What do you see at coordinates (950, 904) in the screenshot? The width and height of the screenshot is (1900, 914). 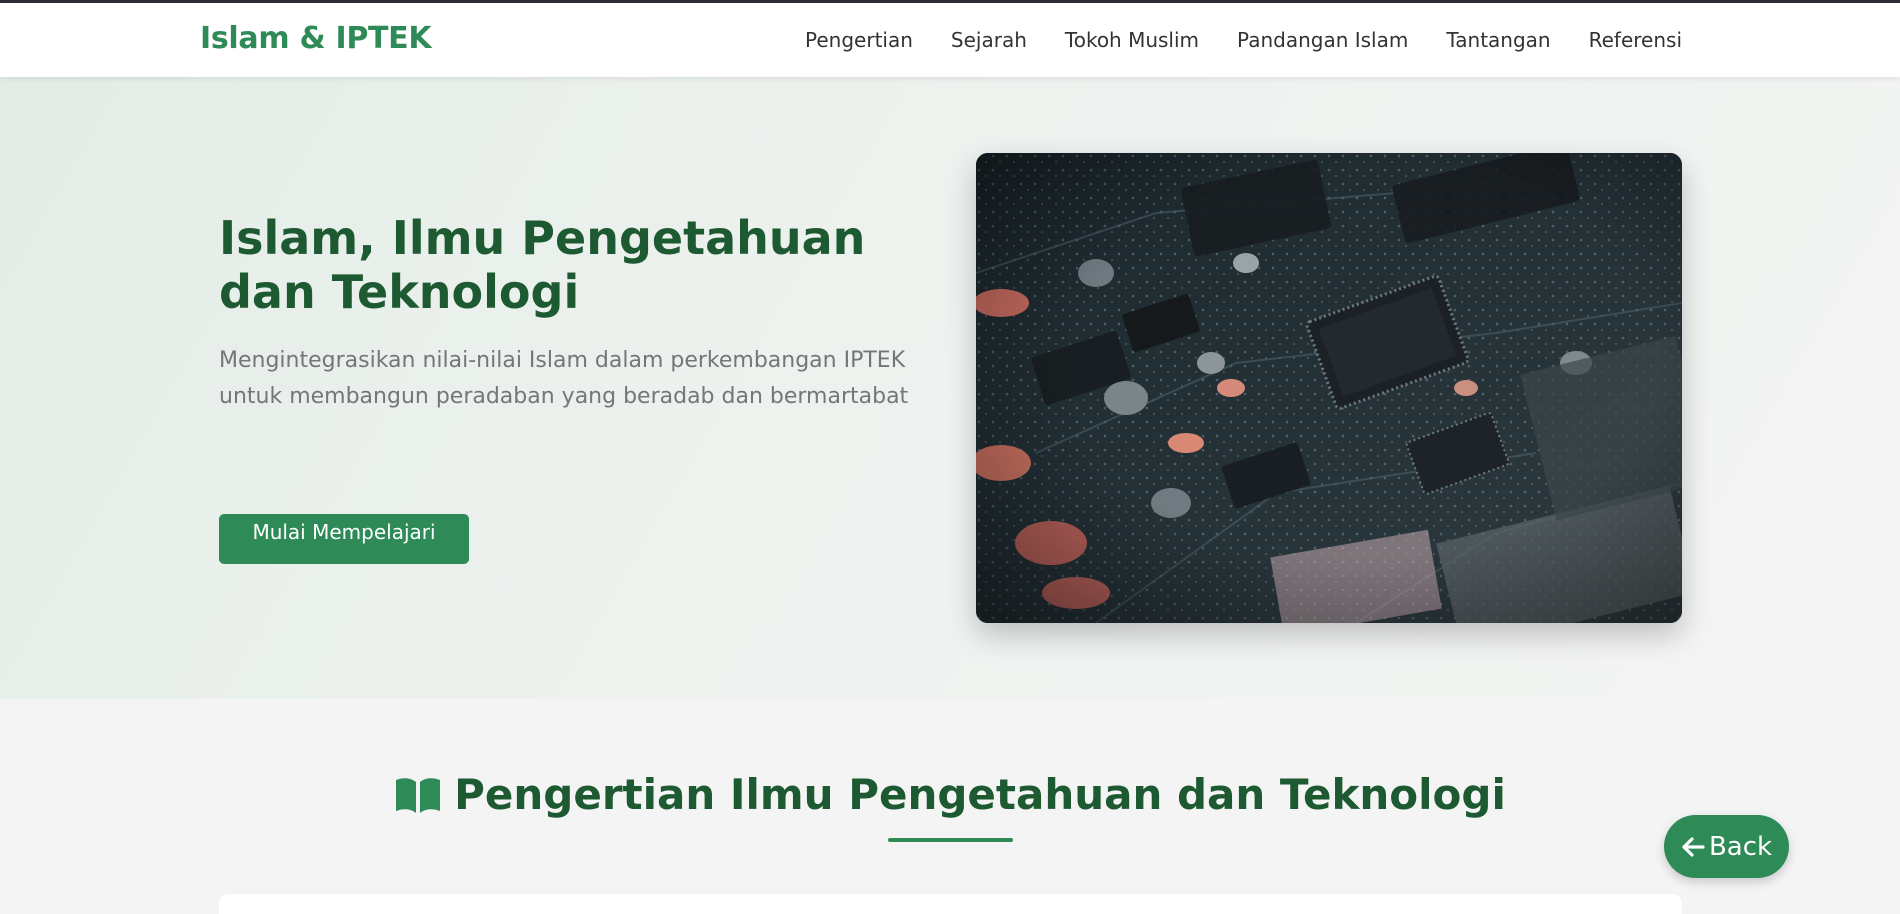 I see `content-card` at bounding box center [950, 904].